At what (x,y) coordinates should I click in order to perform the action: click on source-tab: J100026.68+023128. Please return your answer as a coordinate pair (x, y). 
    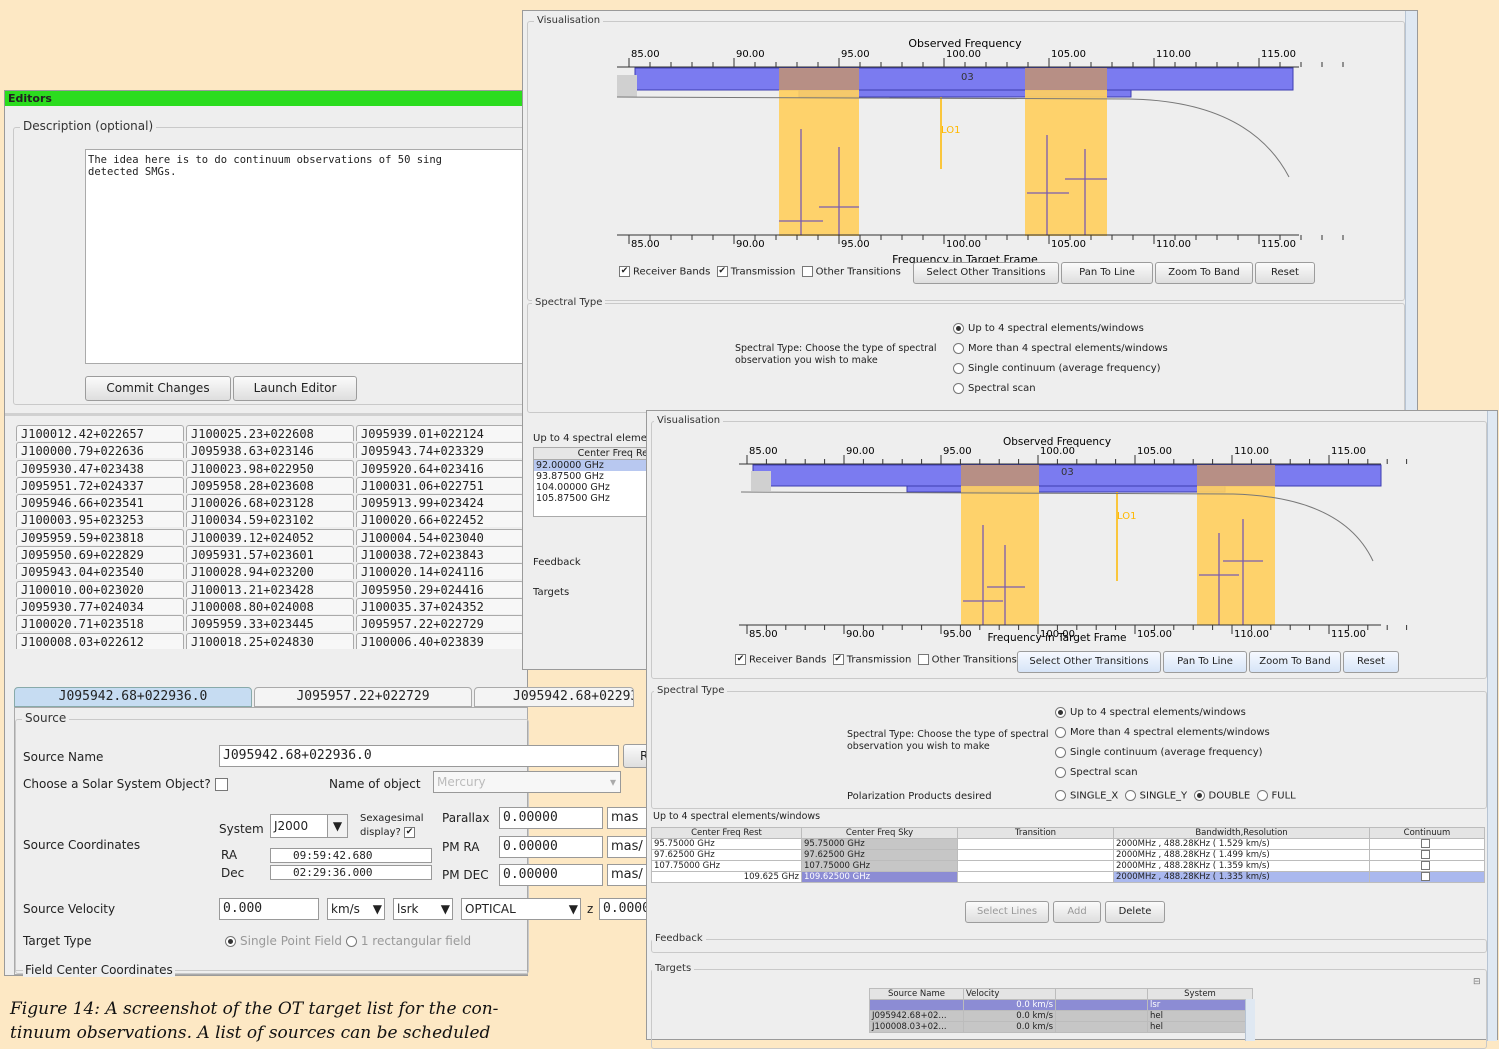
    Looking at the image, I should click on (270, 502).